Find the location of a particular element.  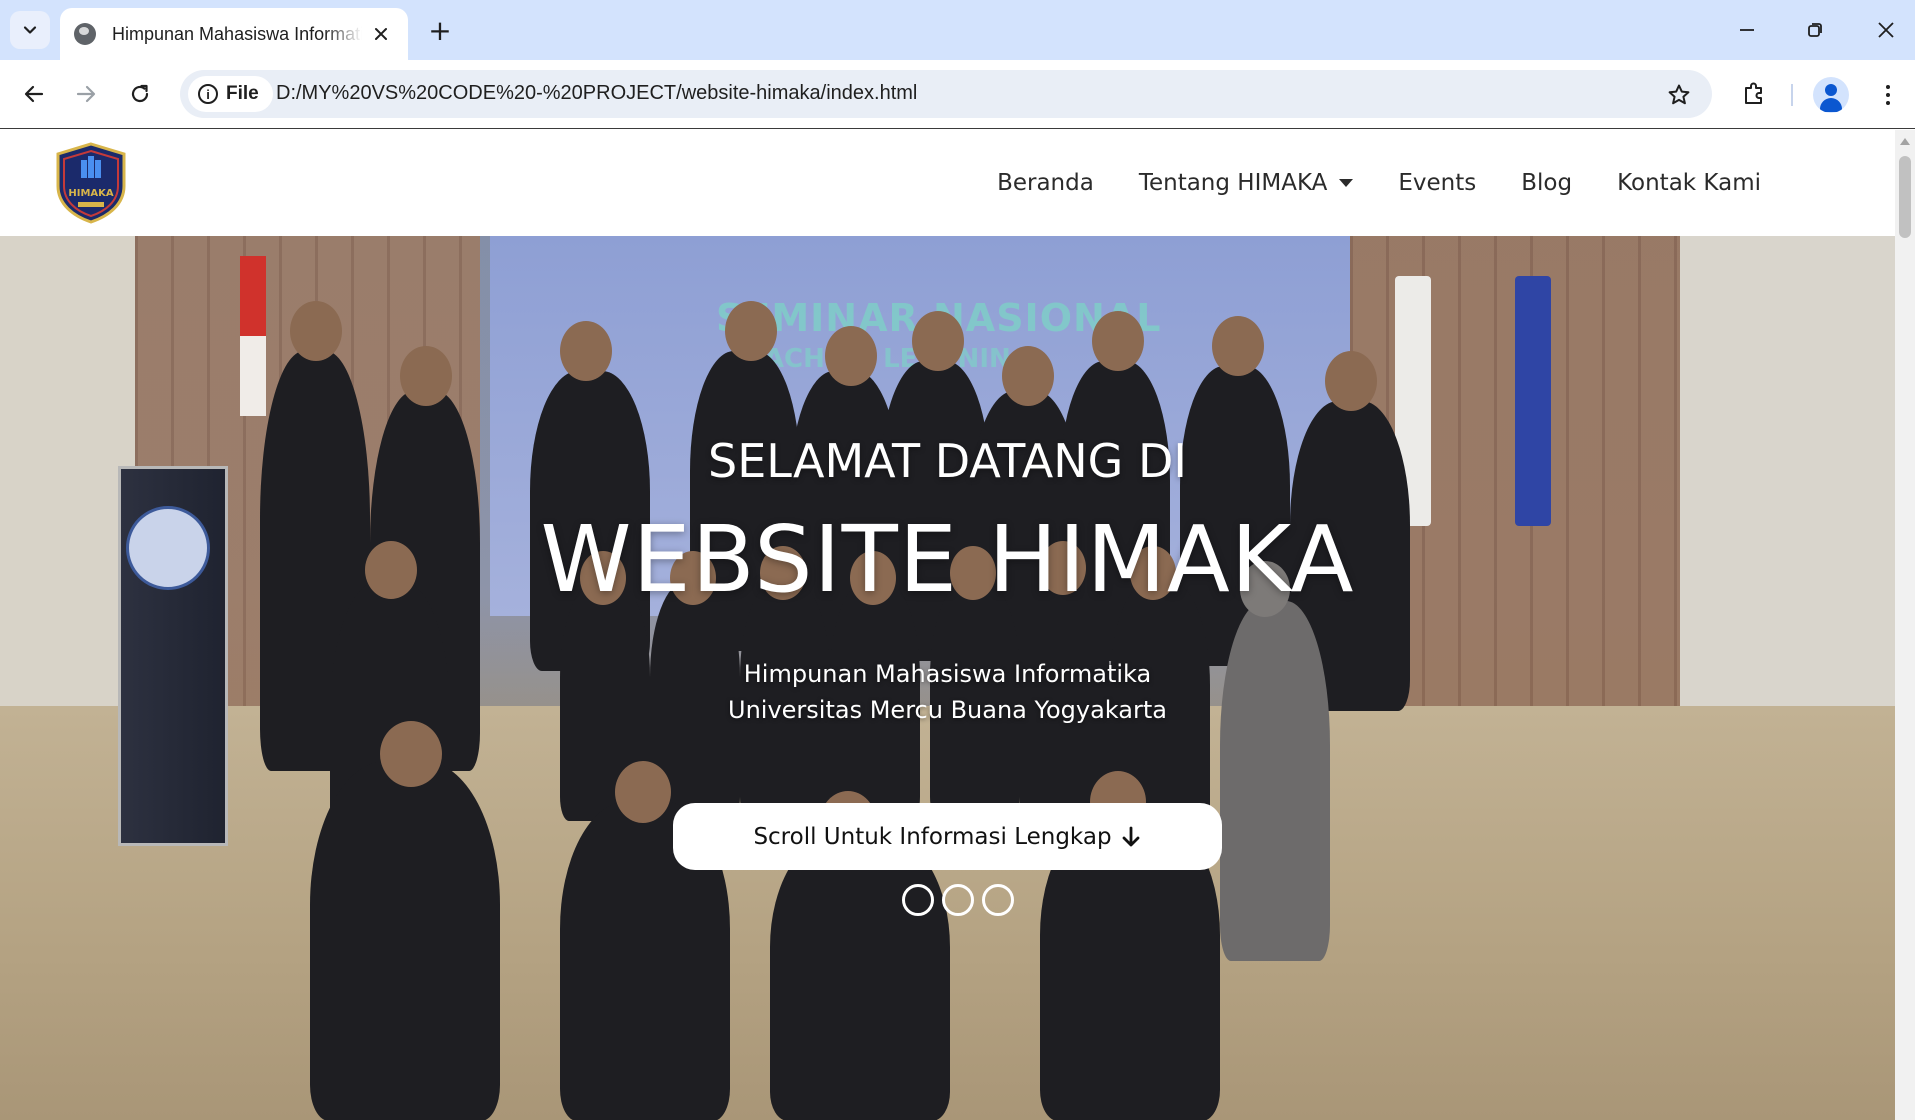

info-icon: i is located at coordinates (208, 94).